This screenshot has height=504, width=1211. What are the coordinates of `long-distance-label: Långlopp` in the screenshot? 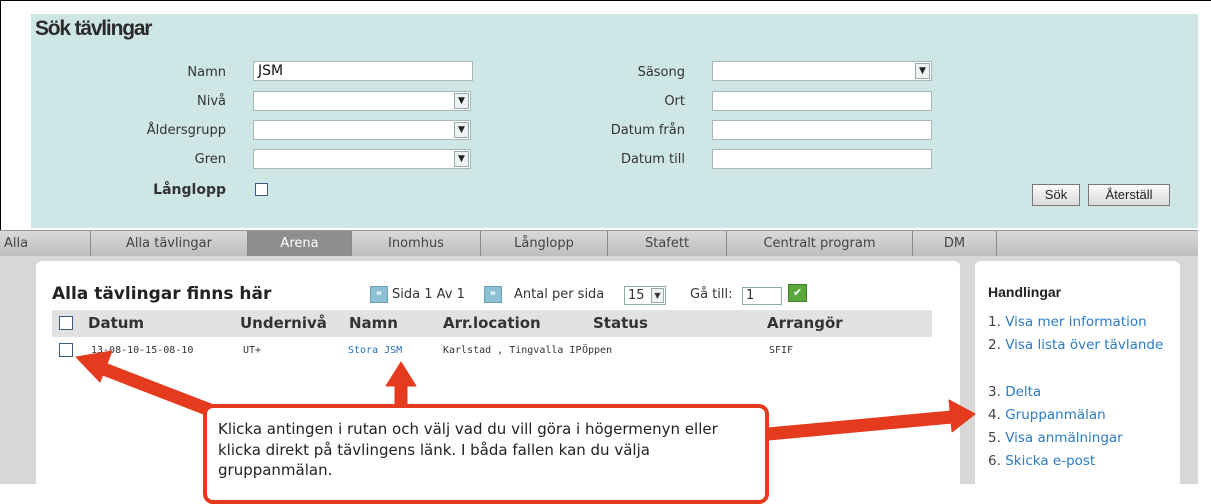 It's located at (189, 190).